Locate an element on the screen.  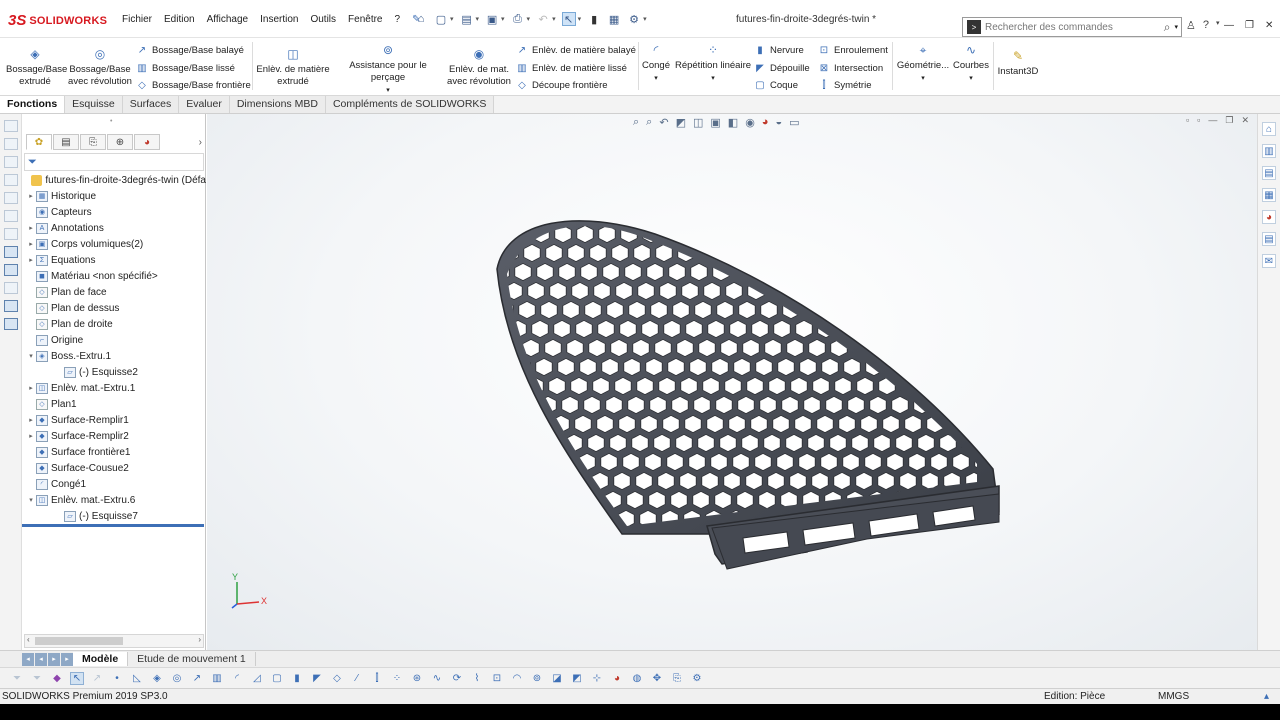
tree-node: ▸ ▣ Corps volumiques(2) is located at coordinates (114, 244).